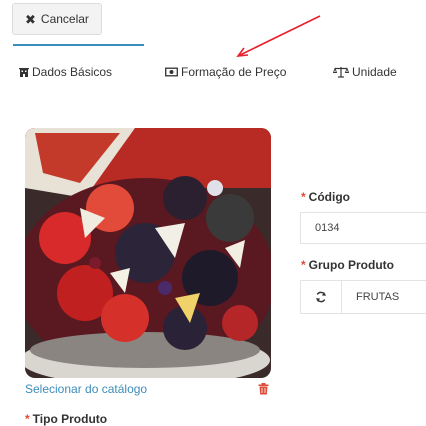  I want to click on tab-unidade: Unidade, so click(365, 72).